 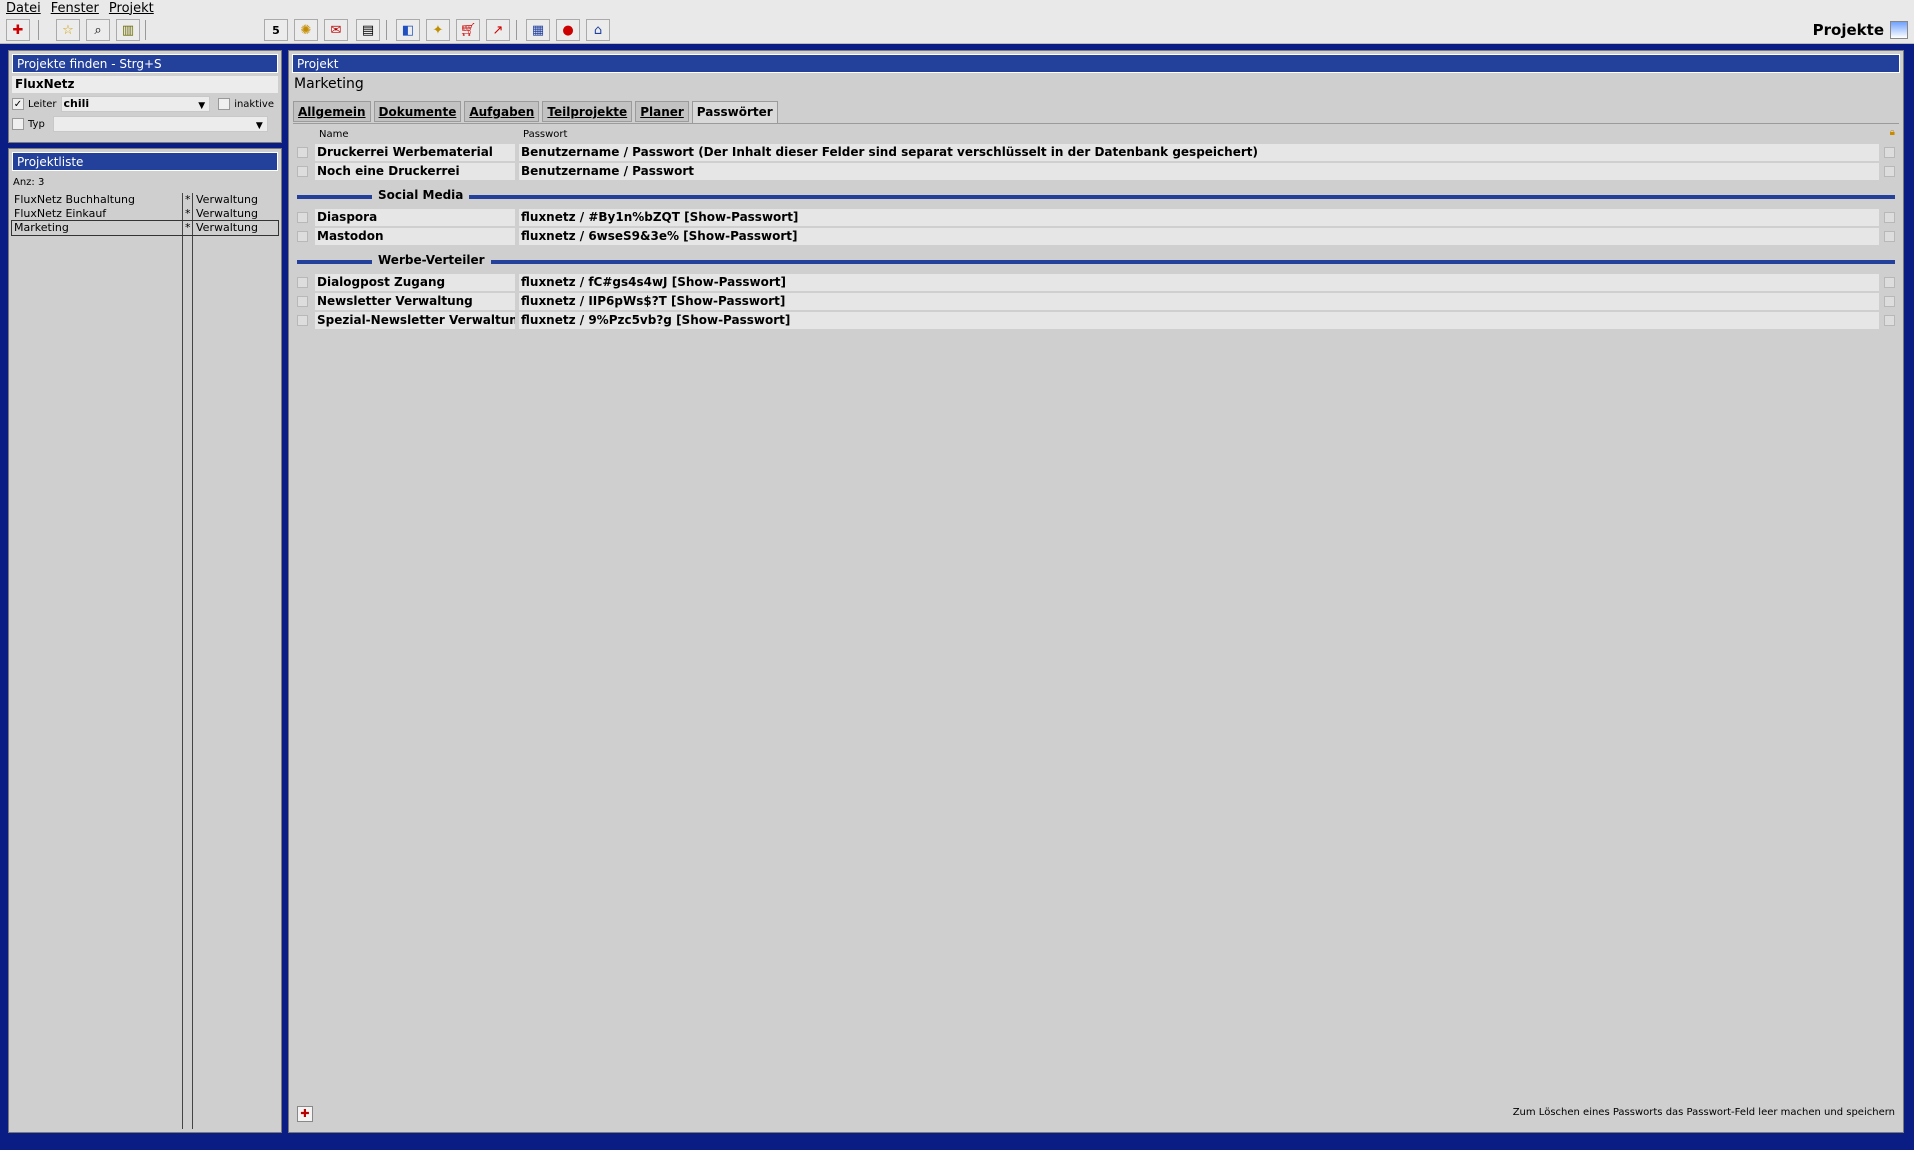 What do you see at coordinates (1199, 301) in the screenshot?
I see `password-value-field: fluxnetz / IIP6pWs$?T [Show-Passwort]` at bounding box center [1199, 301].